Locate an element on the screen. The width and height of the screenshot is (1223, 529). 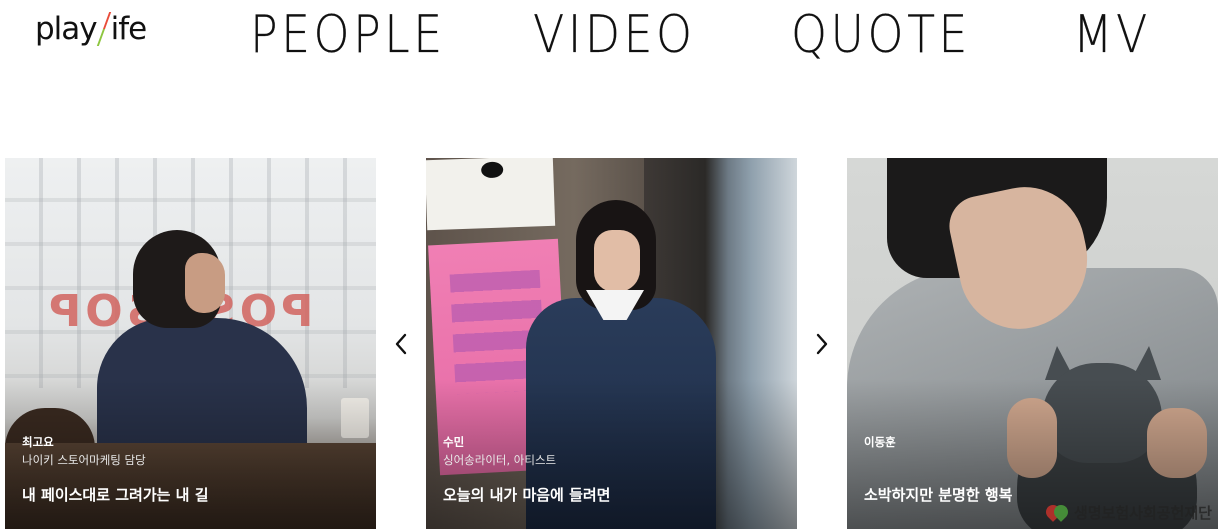
nav-mv: MV is located at coordinates (1112, 35).